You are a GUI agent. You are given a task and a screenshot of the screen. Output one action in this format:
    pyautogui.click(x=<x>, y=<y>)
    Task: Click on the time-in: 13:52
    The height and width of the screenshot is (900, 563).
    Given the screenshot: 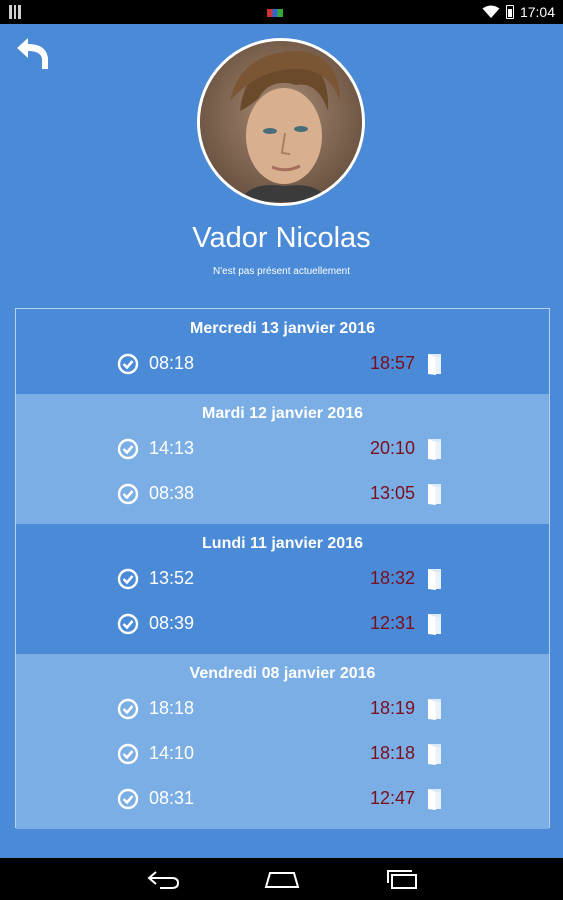 What is the action you would take?
    pyautogui.click(x=172, y=578)
    